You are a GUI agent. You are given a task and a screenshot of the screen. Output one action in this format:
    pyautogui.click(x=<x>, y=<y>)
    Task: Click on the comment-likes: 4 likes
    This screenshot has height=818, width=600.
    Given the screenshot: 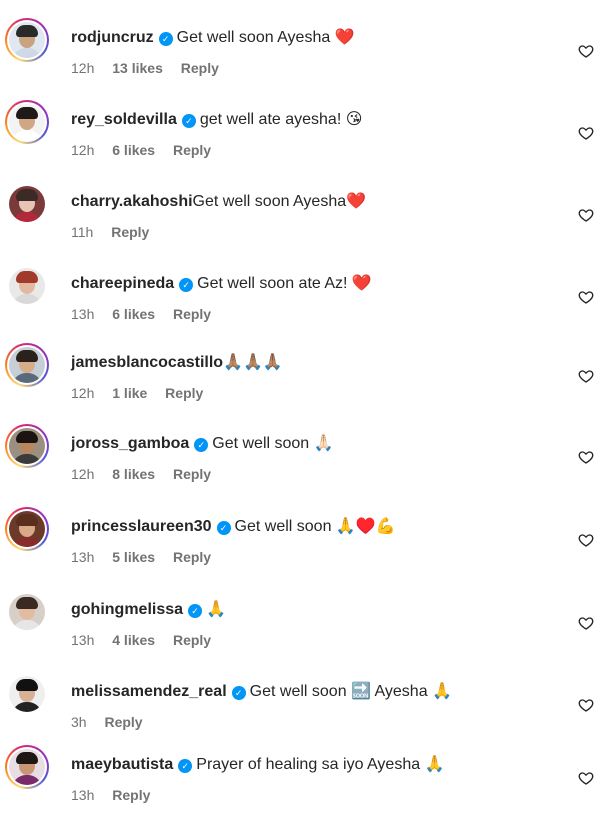 What is the action you would take?
    pyautogui.click(x=133, y=640)
    